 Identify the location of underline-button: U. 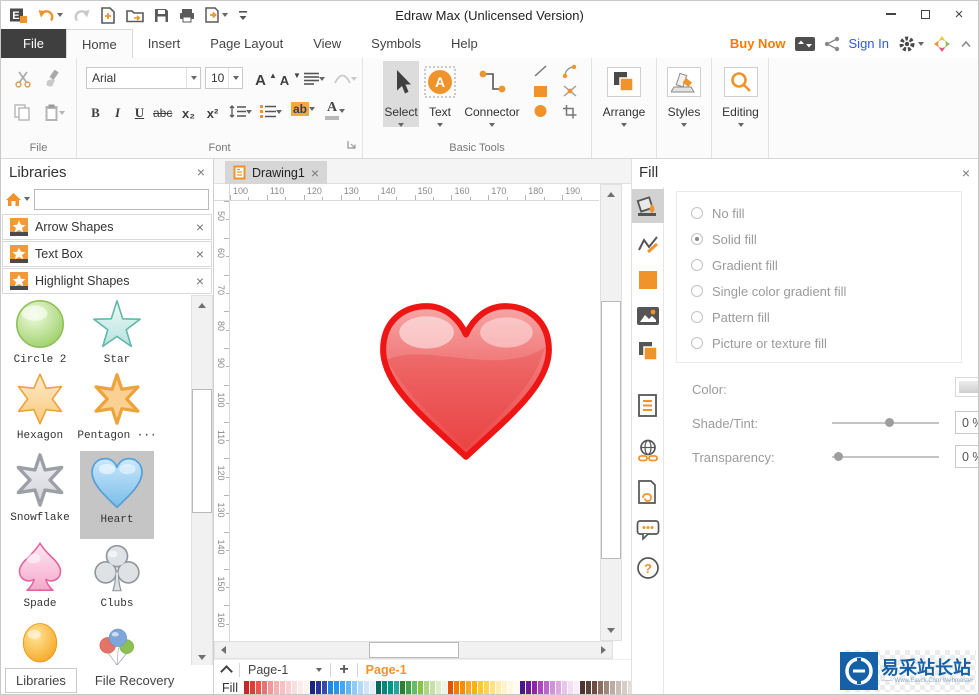
(139, 113).